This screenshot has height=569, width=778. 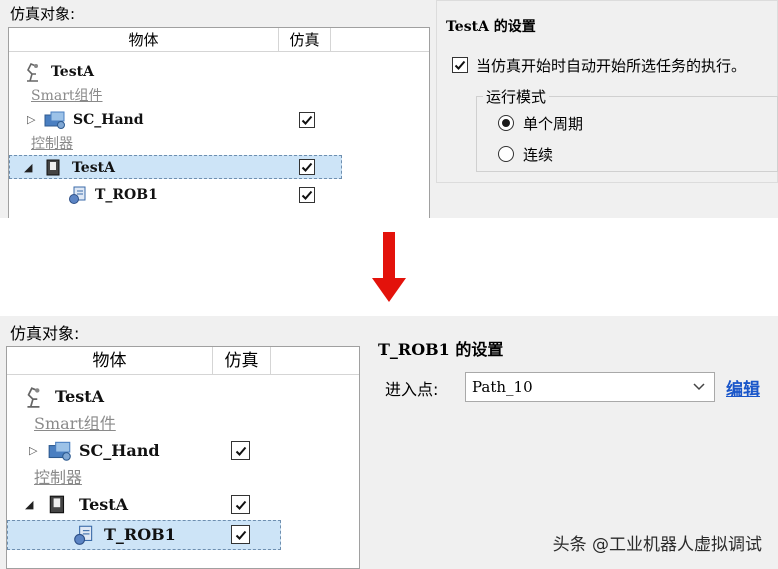 I want to click on auto-start-checkbox, so click(x=460, y=65).